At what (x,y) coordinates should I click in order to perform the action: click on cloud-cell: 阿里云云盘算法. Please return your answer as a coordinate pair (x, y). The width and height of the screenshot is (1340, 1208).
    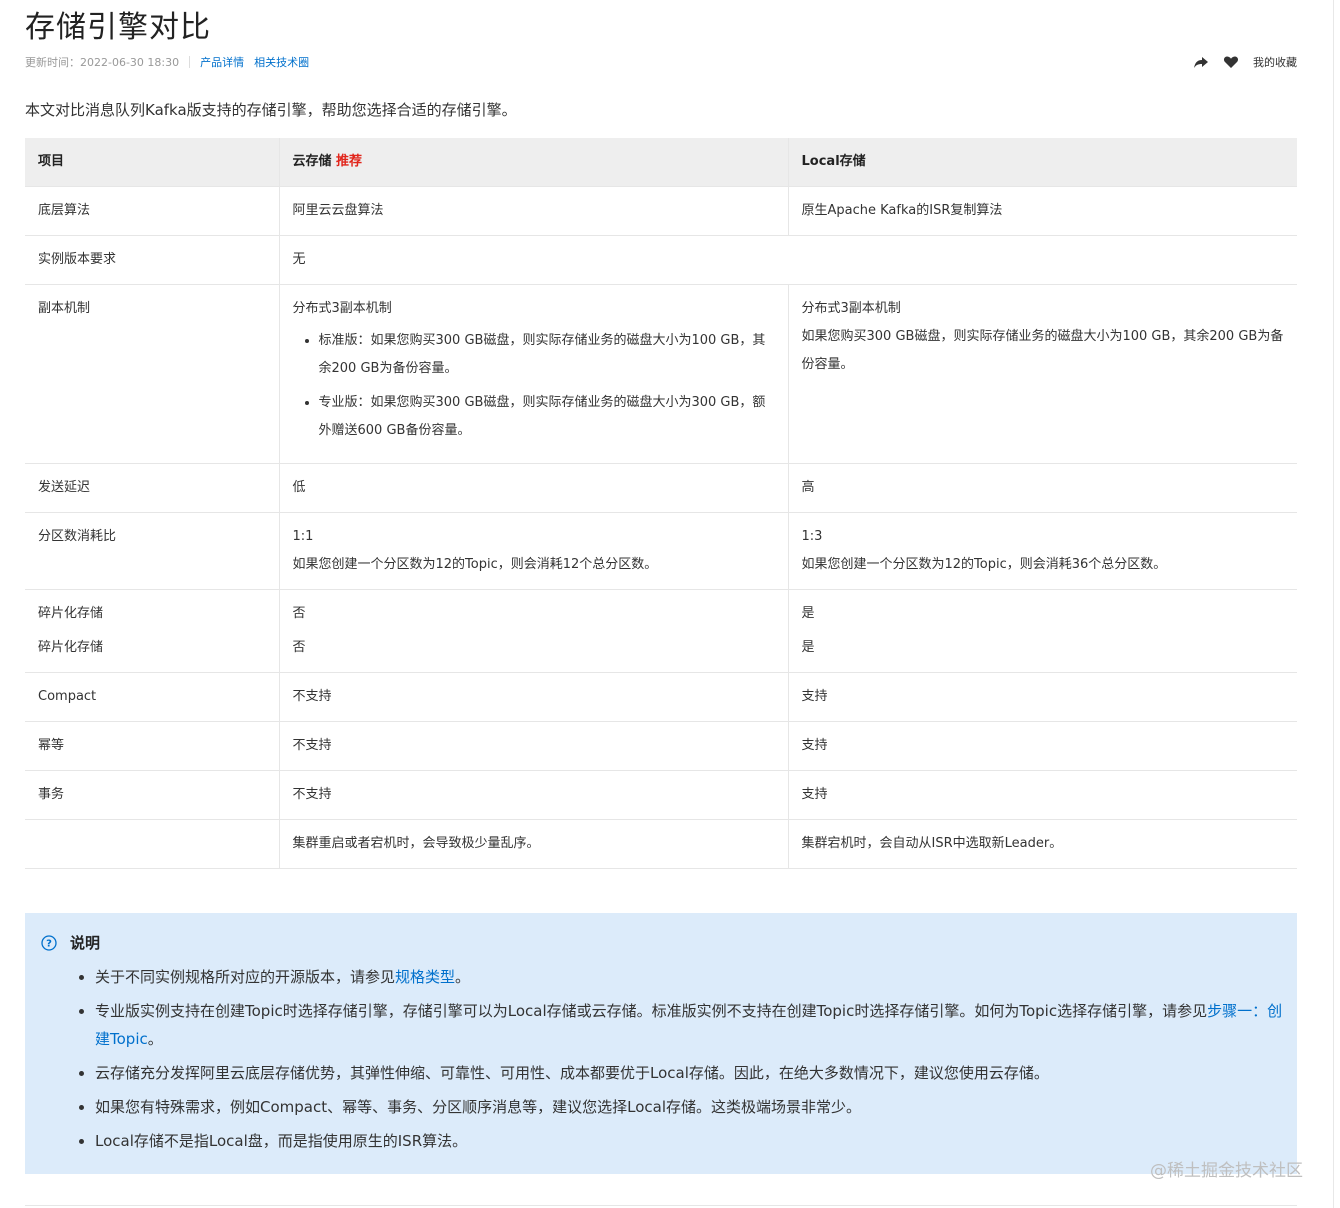
    Looking at the image, I should click on (533, 211).